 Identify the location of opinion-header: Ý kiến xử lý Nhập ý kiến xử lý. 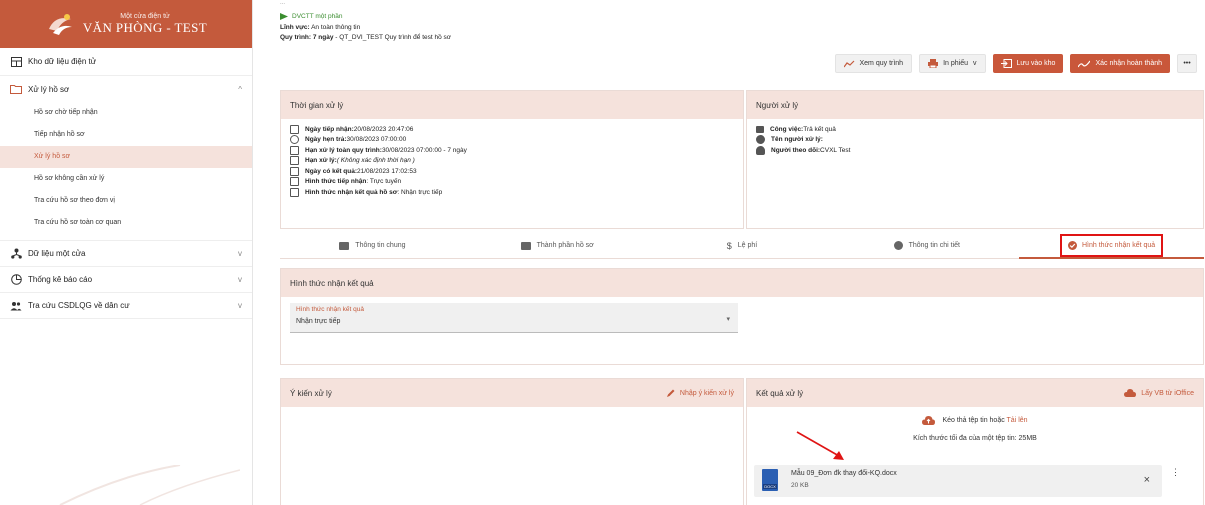
(512, 393).